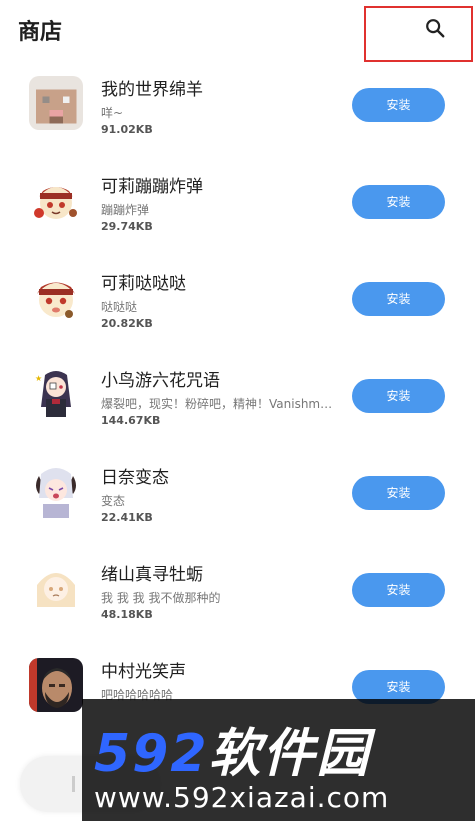  Describe the element at coordinates (220, 404) in the screenshot. I see `item-desc: 爆裂吧，现实！粉碎吧，精神！Vanishment This World！` at that location.